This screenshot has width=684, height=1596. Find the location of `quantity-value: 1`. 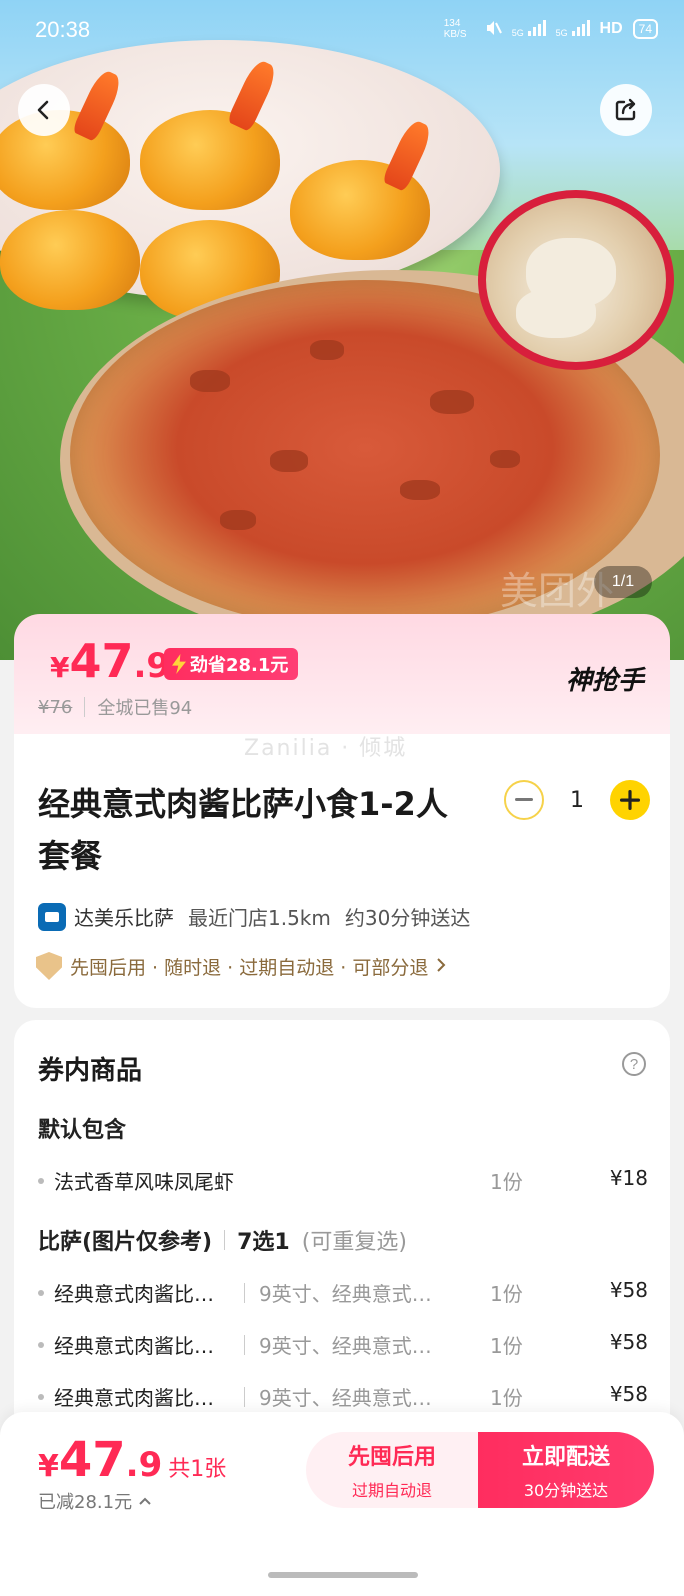

quantity-value: 1 is located at coordinates (577, 800).